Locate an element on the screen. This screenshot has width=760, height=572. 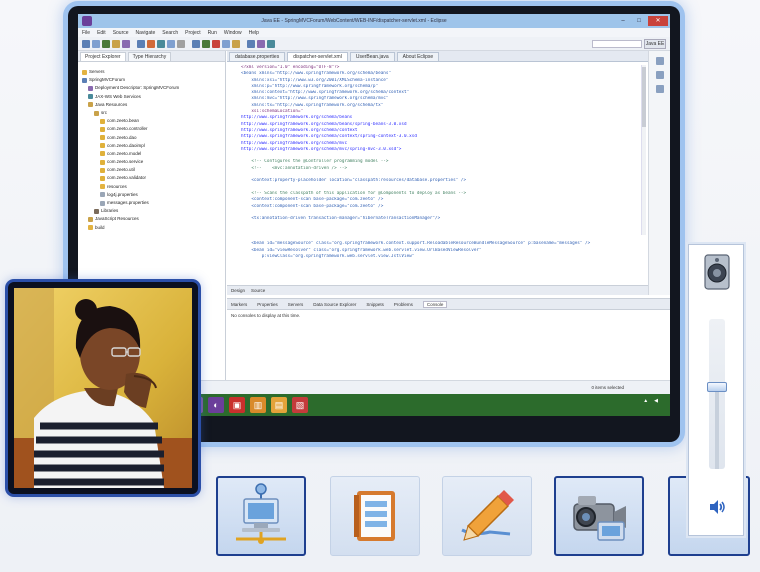
outline-view-icon is located at coordinates (659, 61).